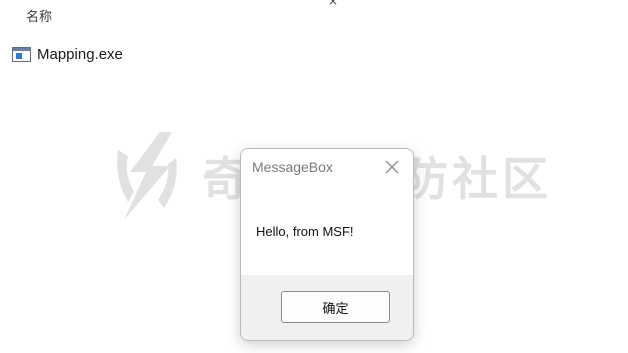 The height and width of the screenshot is (353, 628). Describe the element at coordinates (147, 176) in the screenshot. I see `lightning-shield-logo` at that location.